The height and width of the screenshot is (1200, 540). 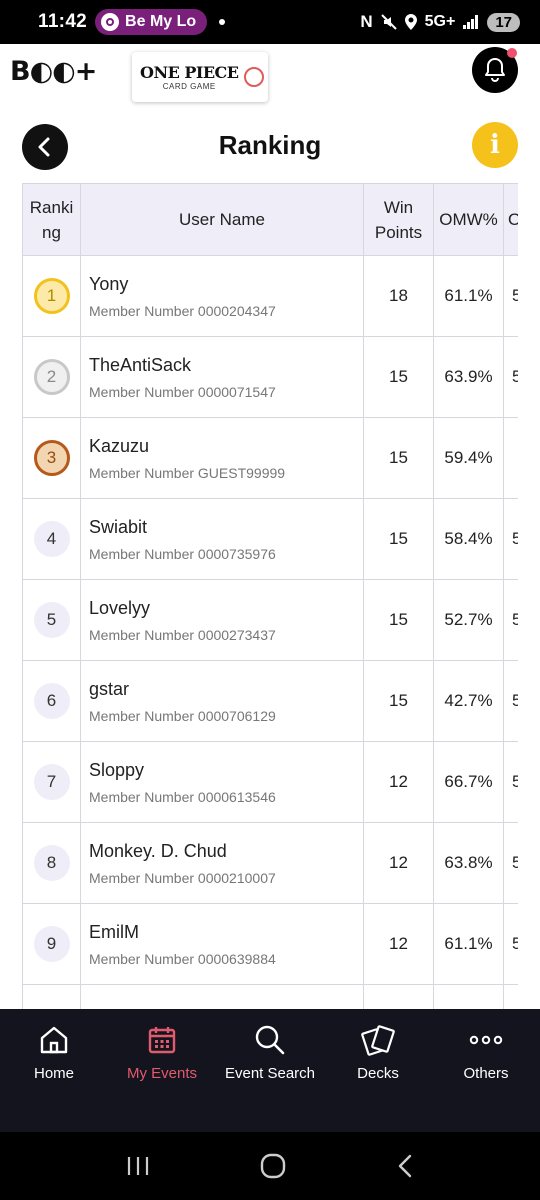 What do you see at coordinates (270, 22) in the screenshot?
I see `status-bar: 11:42 Be My Lo N 5G+ 17` at bounding box center [270, 22].